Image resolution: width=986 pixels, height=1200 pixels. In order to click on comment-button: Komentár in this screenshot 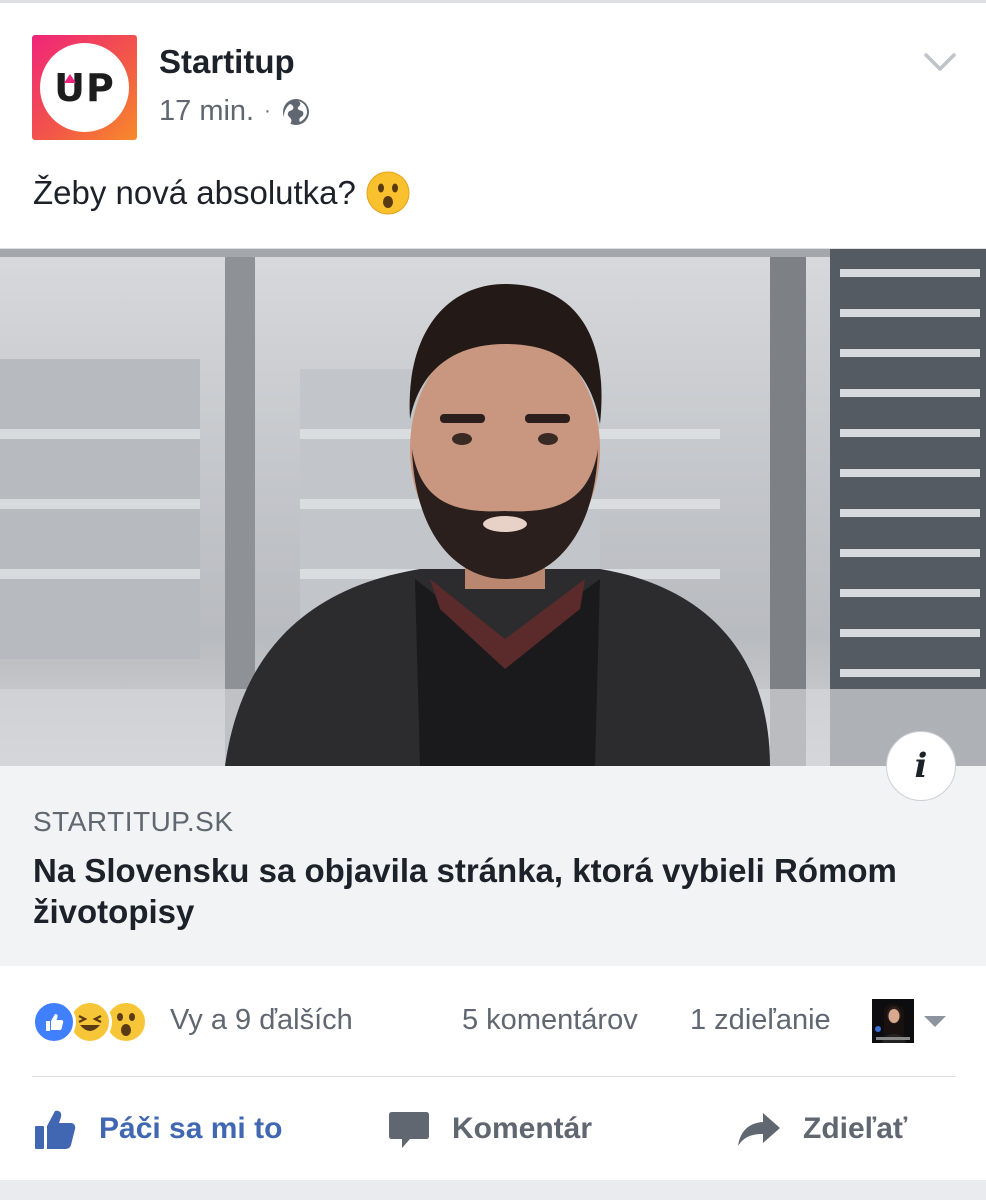, I will do `click(490, 1129)`.